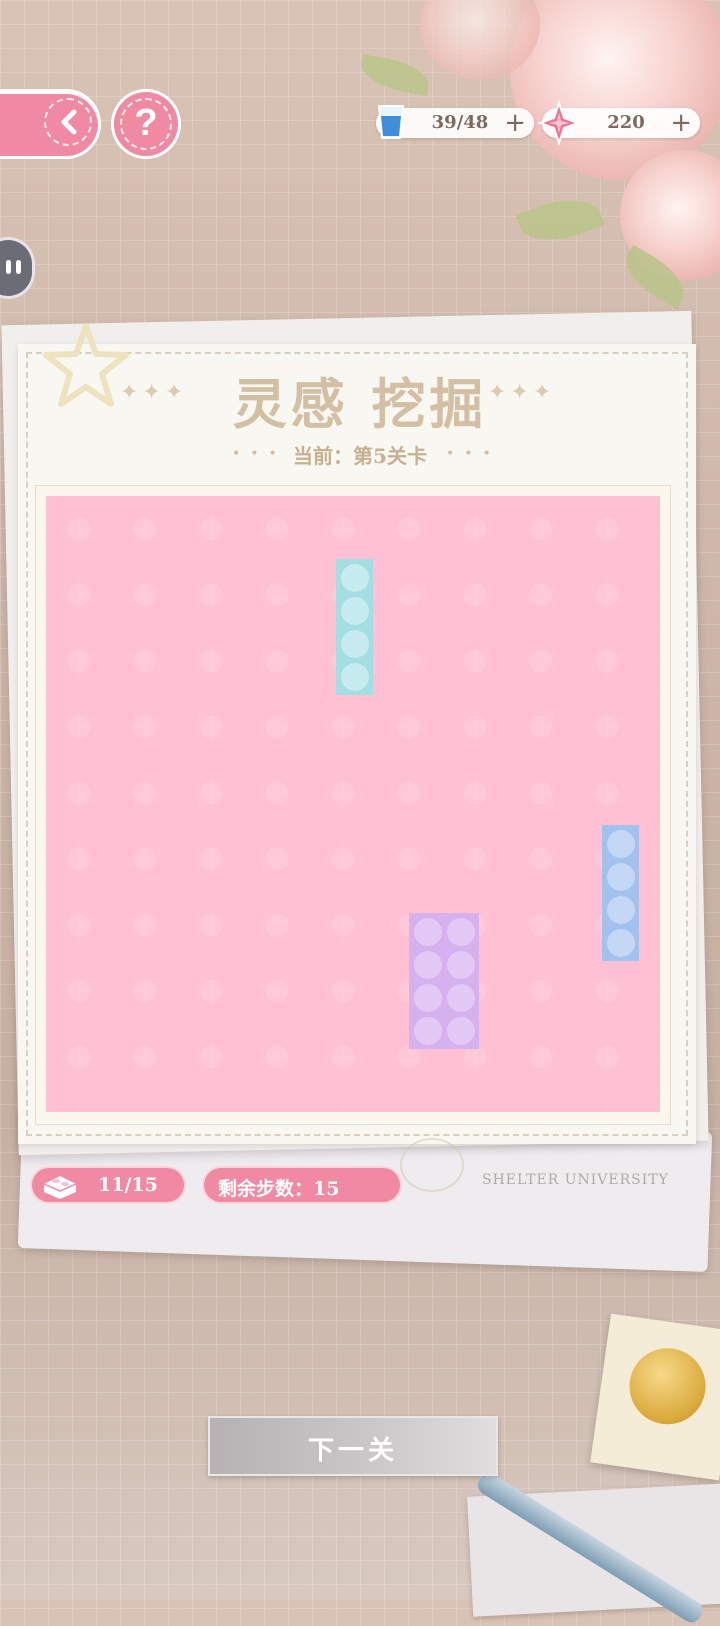 The image size is (720, 1626). I want to click on brick-count: 11/15, so click(128, 1185).